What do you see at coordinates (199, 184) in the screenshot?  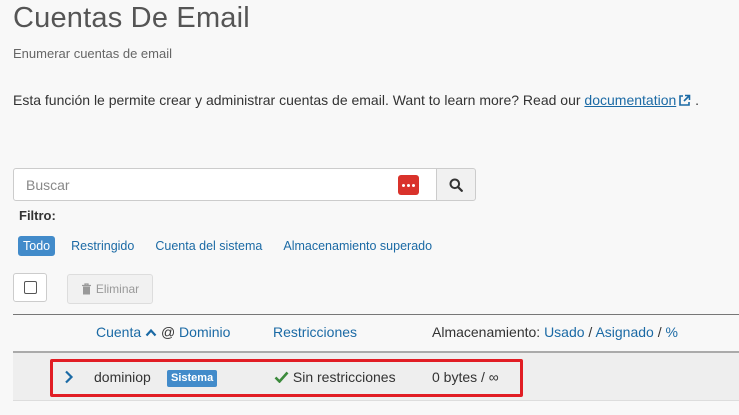 I see `search-input` at bounding box center [199, 184].